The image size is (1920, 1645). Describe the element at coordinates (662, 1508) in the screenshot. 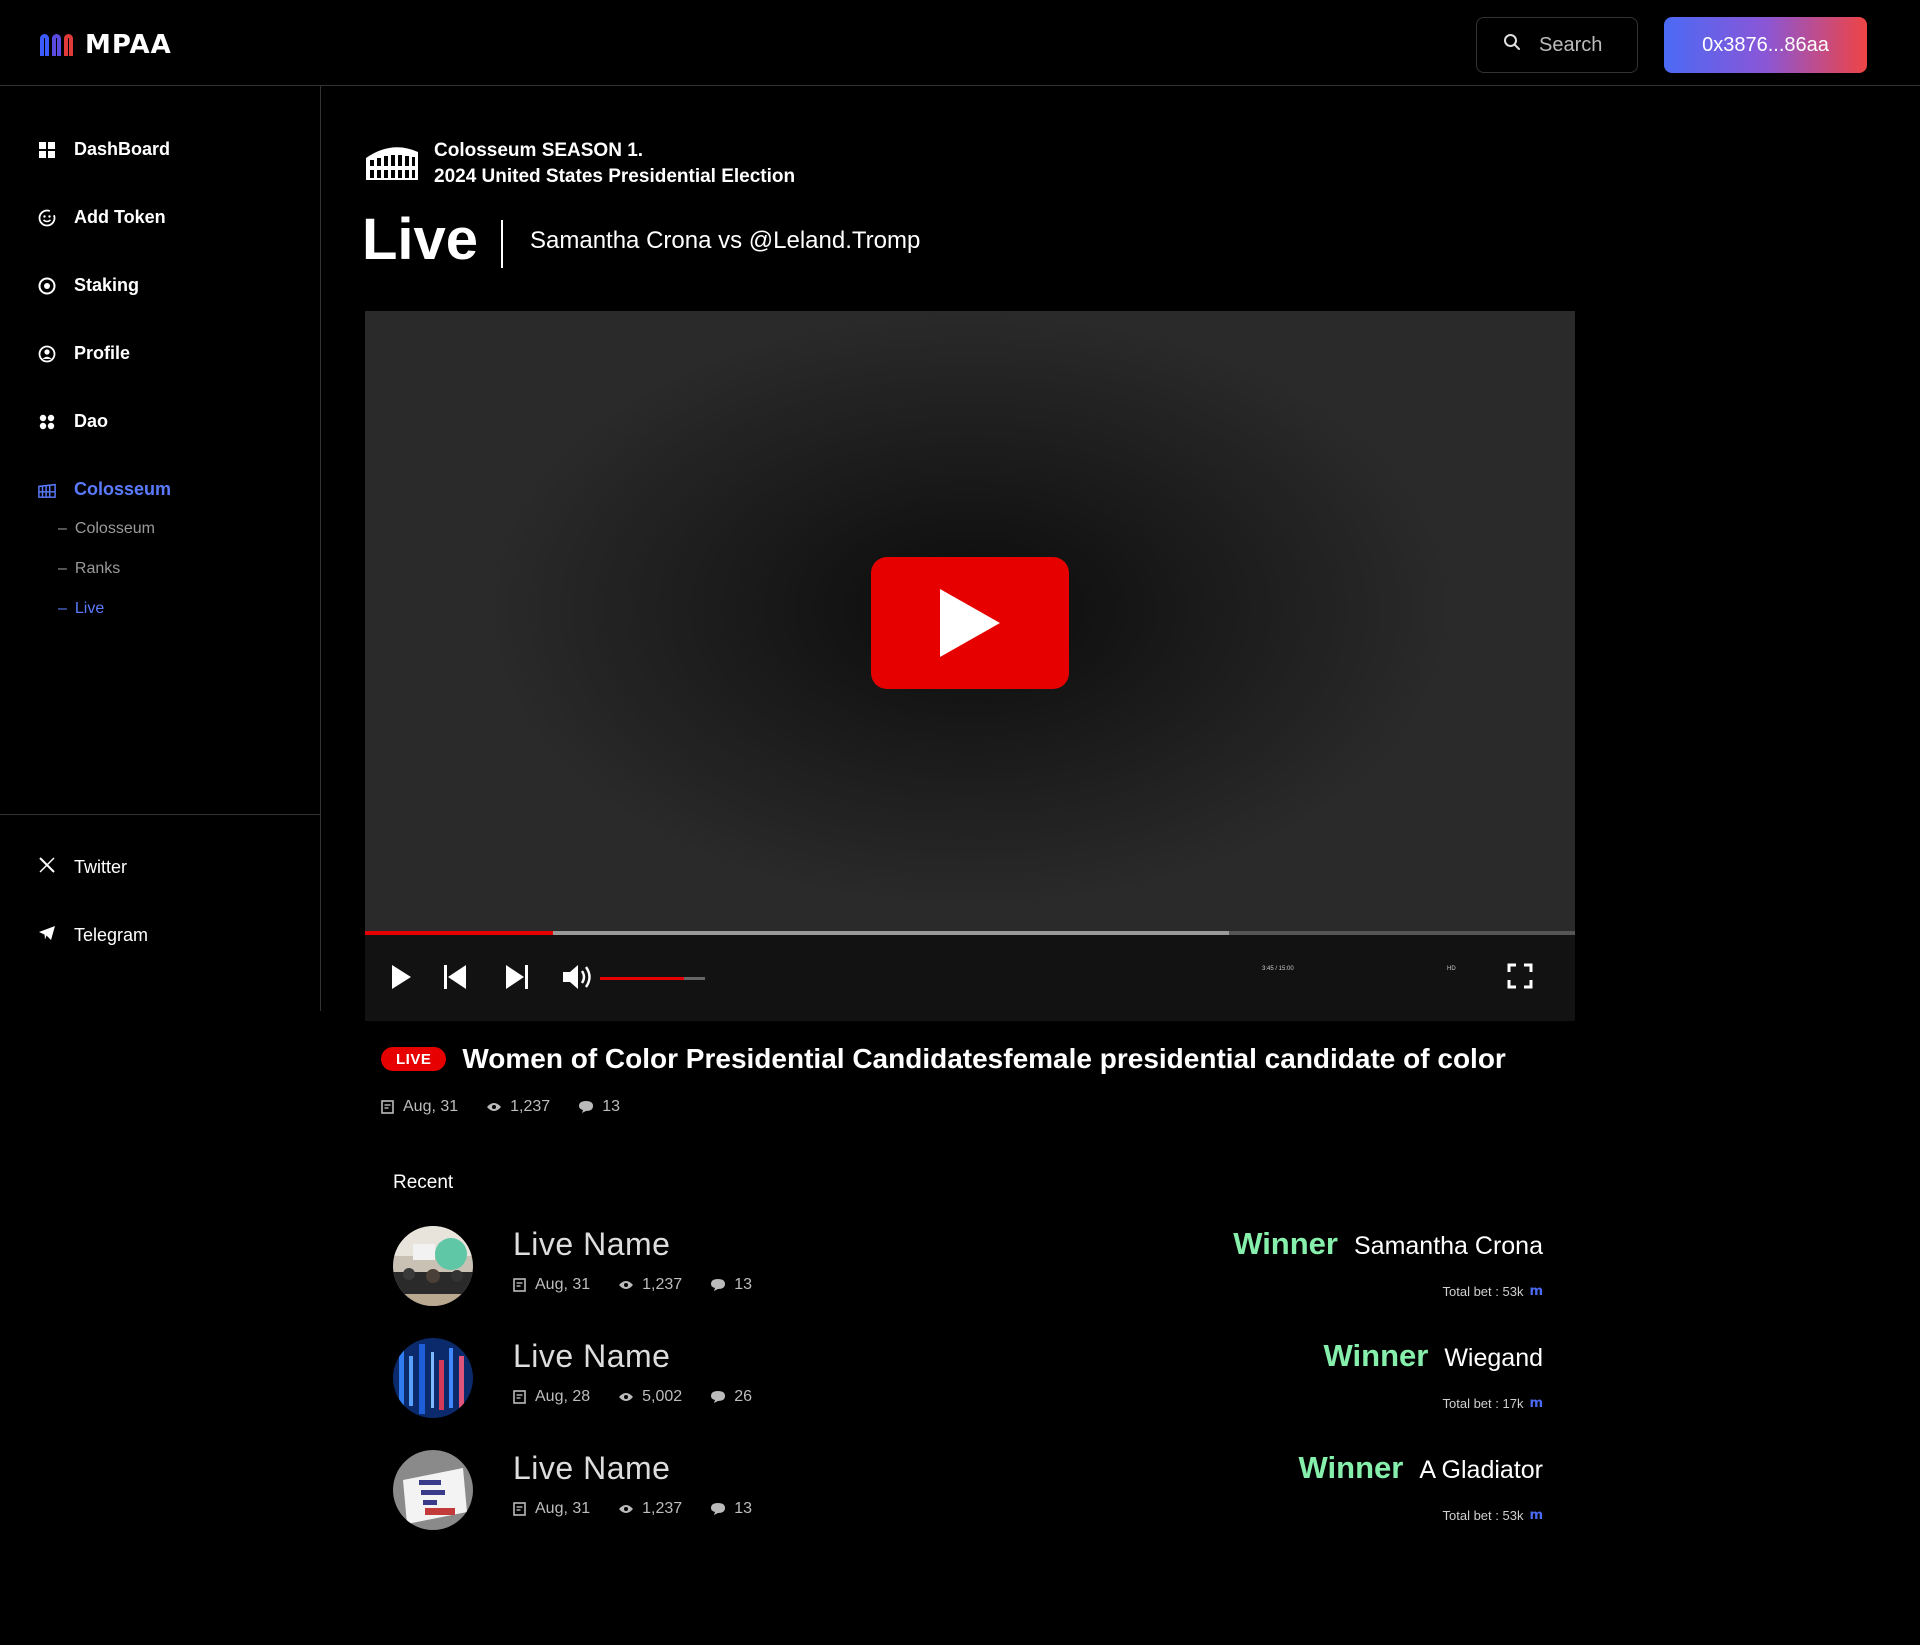

I see `views-text: 1,237` at that location.